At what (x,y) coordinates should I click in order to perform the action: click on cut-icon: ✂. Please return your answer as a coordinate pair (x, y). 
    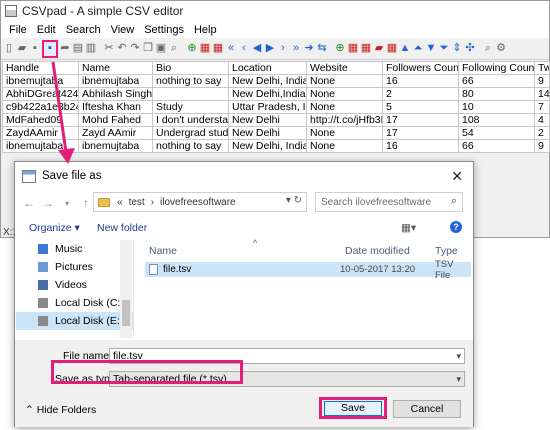
    Looking at the image, I should click on (109, 49).